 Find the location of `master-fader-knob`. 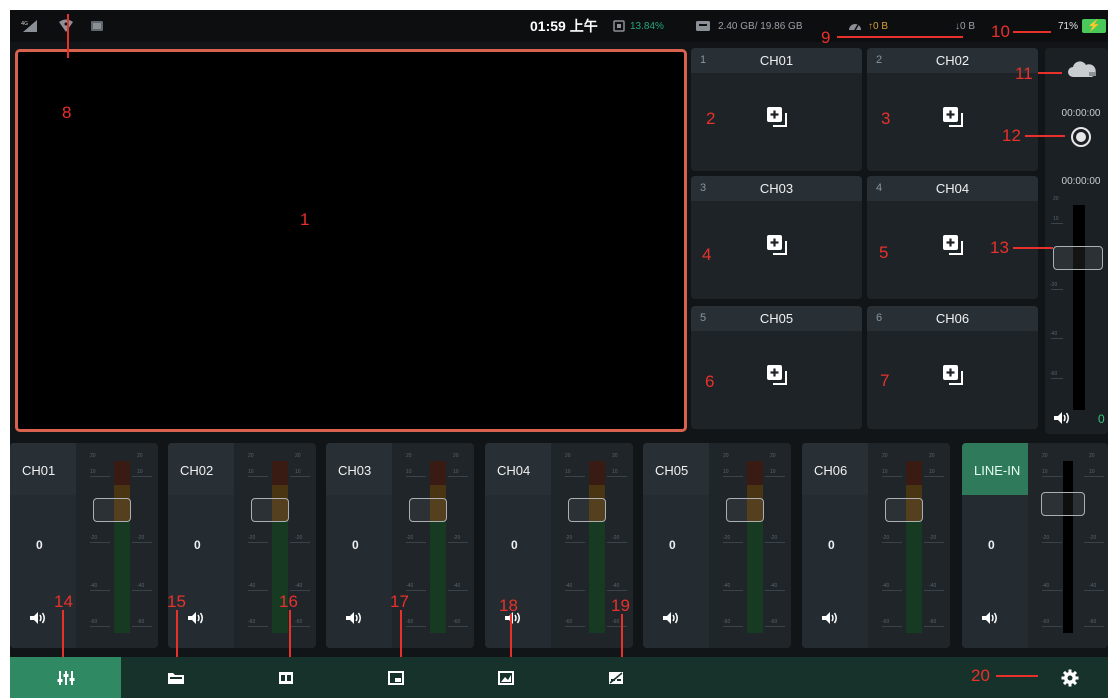

master-fader-knob is located at coordinates (1078, 258).